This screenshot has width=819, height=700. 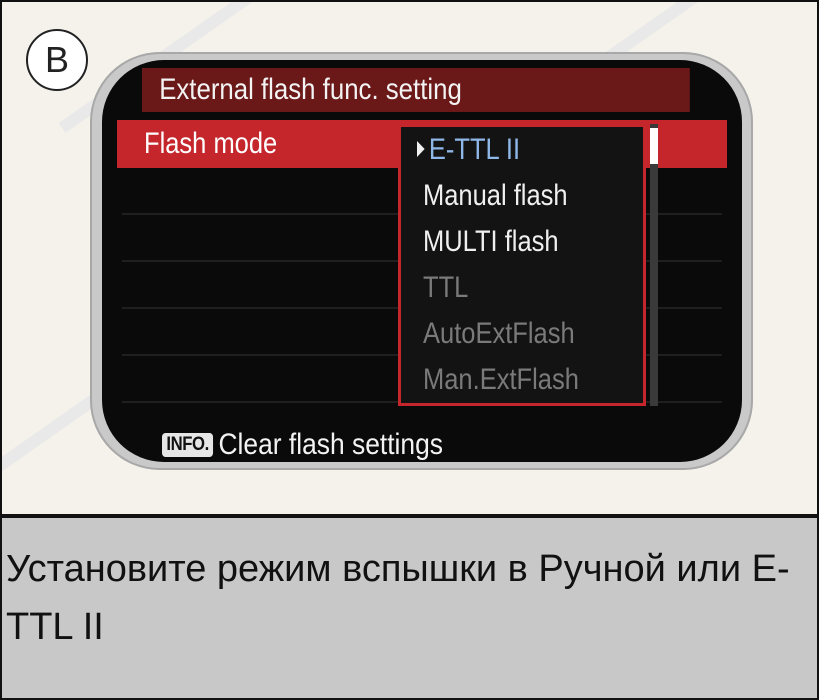 I want to click on info-footer: INFO. Clear flash settings, so click(x=302, y=445).